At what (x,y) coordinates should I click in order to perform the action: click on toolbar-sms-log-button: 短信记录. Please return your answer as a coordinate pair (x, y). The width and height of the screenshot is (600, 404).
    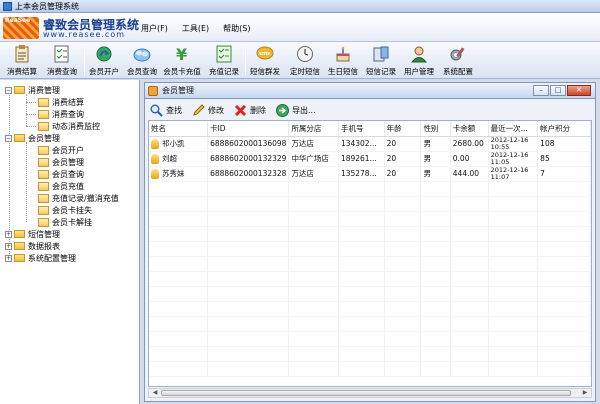
    Looking at the image, I should click on (381, 60).